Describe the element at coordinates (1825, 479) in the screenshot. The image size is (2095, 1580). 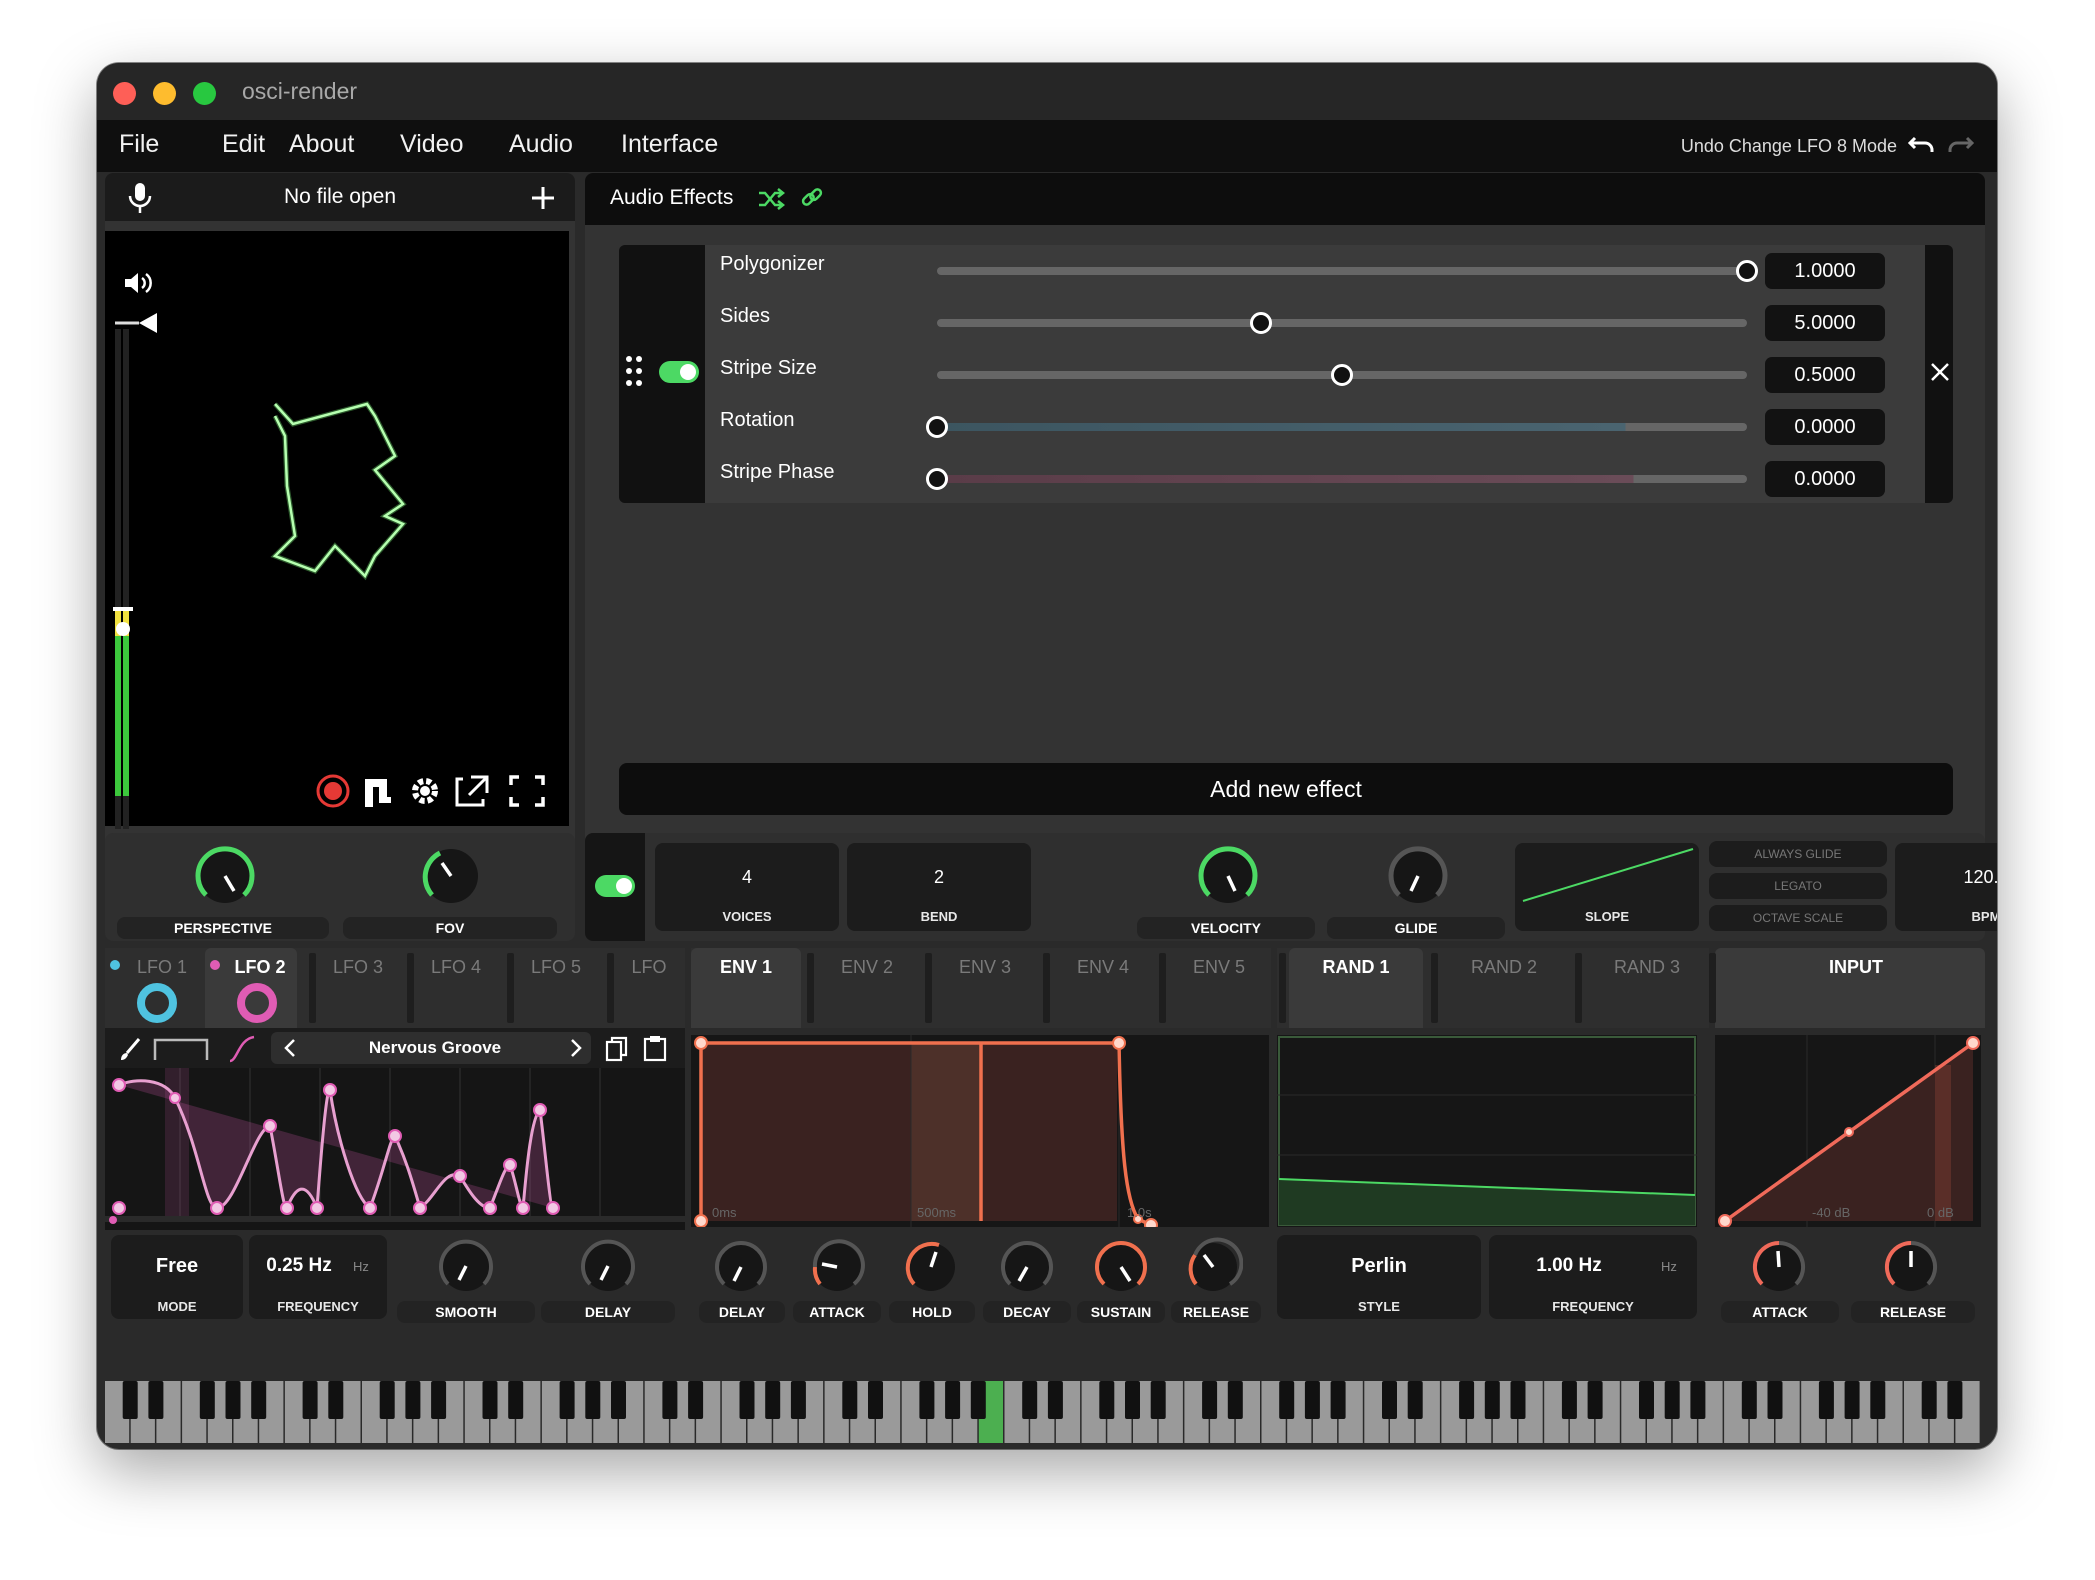
I see `stripe-phase-value: 0.0000` at that location.